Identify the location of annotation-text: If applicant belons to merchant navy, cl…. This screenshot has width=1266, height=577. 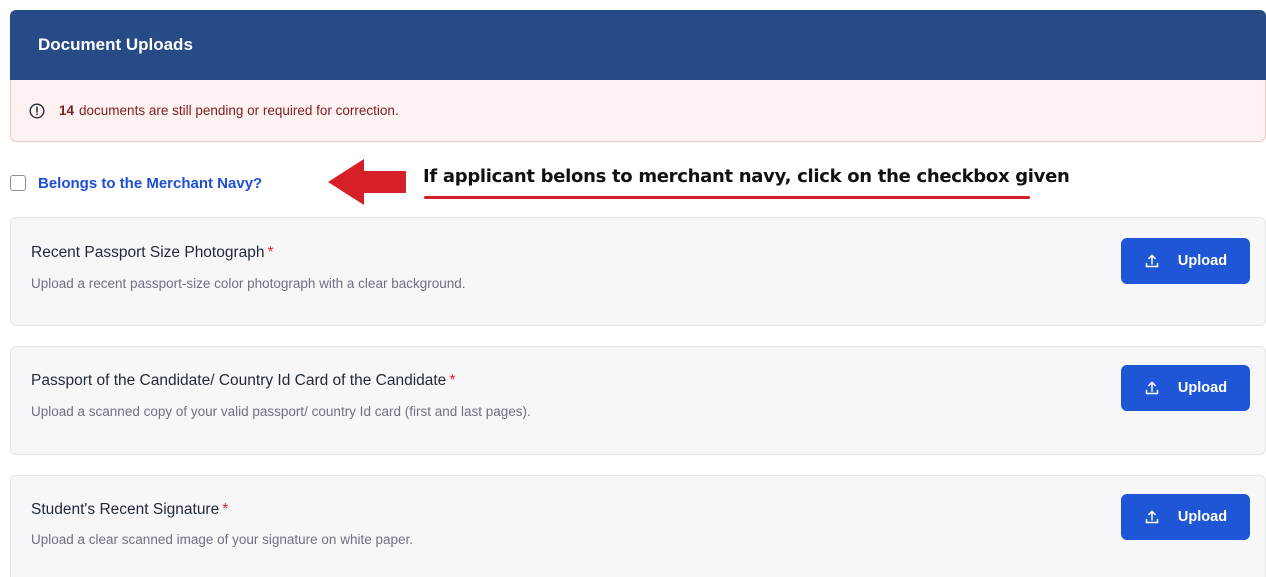
(746, 176).